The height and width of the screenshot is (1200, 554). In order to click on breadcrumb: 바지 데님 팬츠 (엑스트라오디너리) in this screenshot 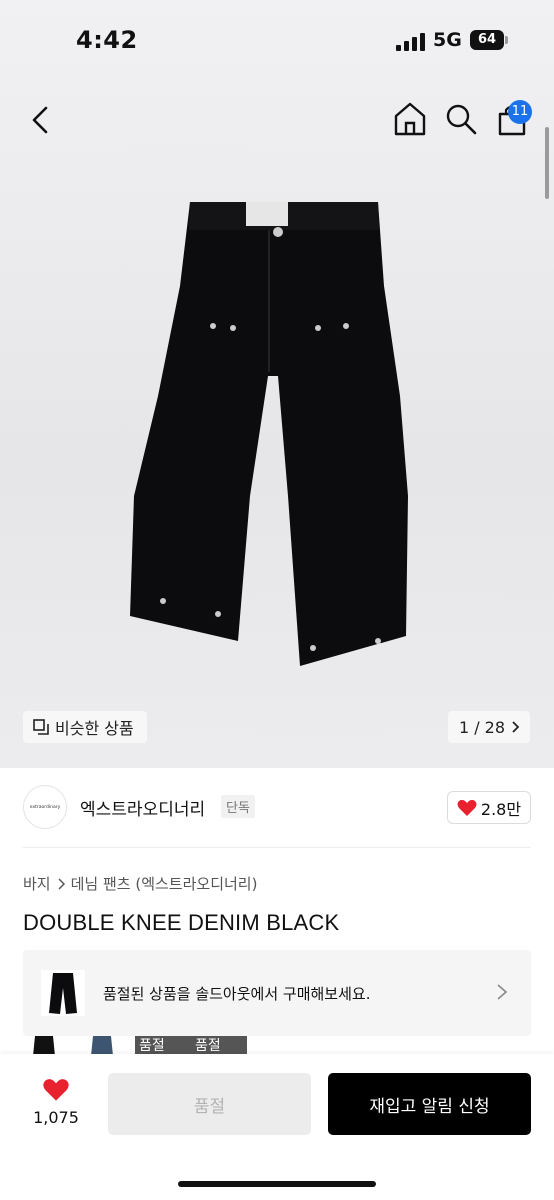, I will do `click(140, 883)`.